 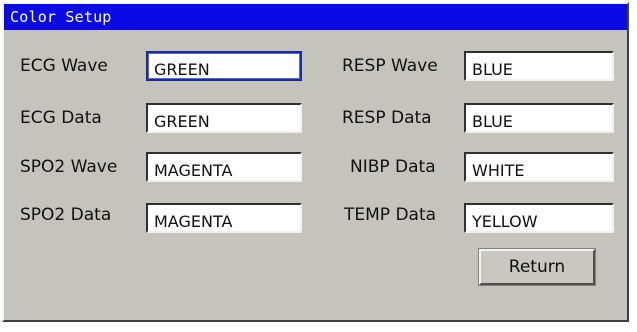 What do you see at coordinates (539, 118) in the screenshot?
I see `resp-data-color-field: BLUE` at bounding box center [539, 118].